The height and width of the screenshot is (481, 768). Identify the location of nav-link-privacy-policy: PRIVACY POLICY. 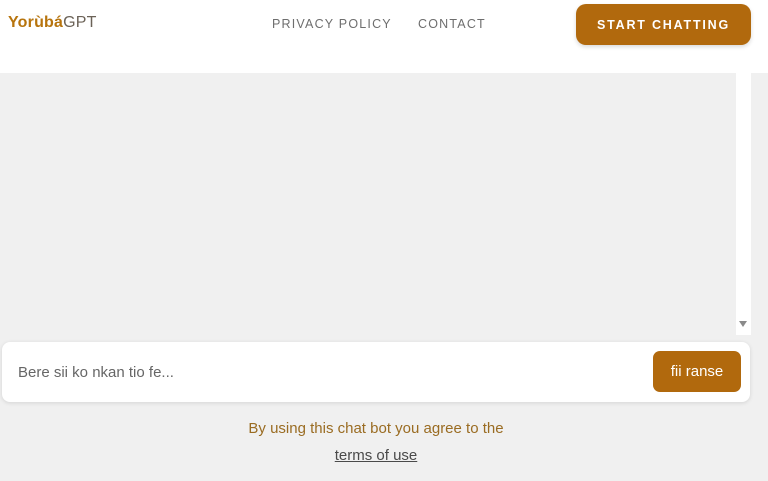
(332, 24).